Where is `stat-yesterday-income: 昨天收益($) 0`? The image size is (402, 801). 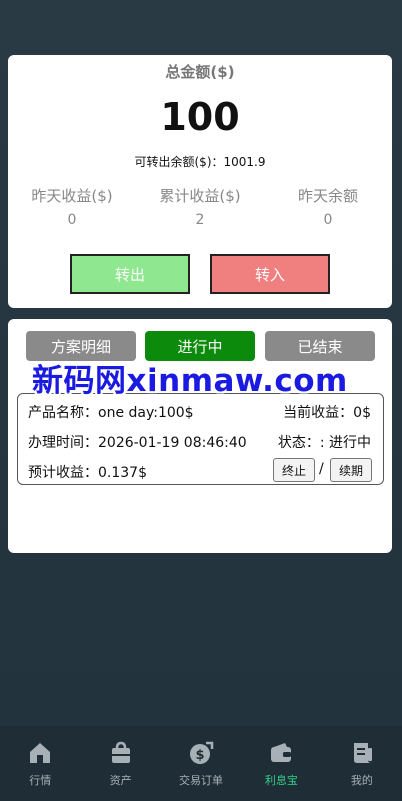 stat-yesterday-income: 昨天收益($) 0 is located at coordinates (72, 206).